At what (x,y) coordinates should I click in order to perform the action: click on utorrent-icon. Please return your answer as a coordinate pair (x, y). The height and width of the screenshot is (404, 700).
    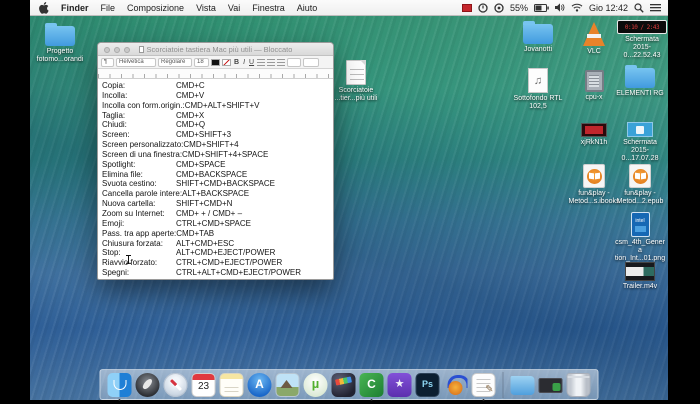
    Looking at the image, I should click on (315, 384).